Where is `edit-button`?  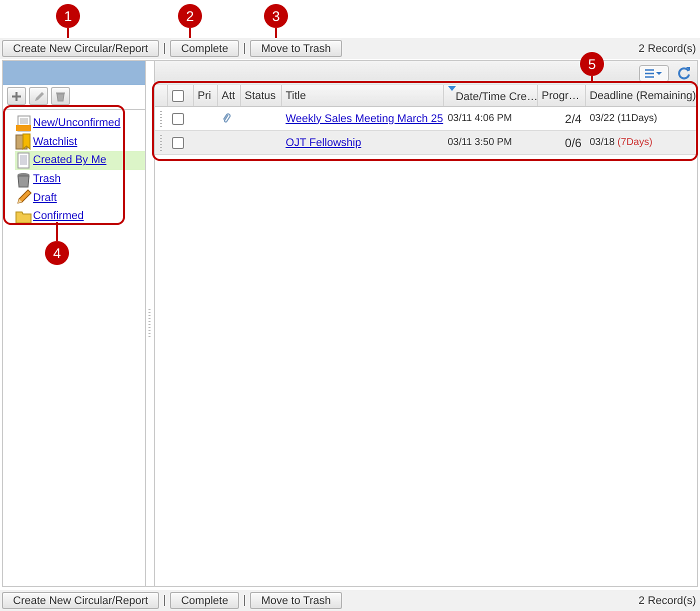
edit-button is located at coordinates (38, 96).